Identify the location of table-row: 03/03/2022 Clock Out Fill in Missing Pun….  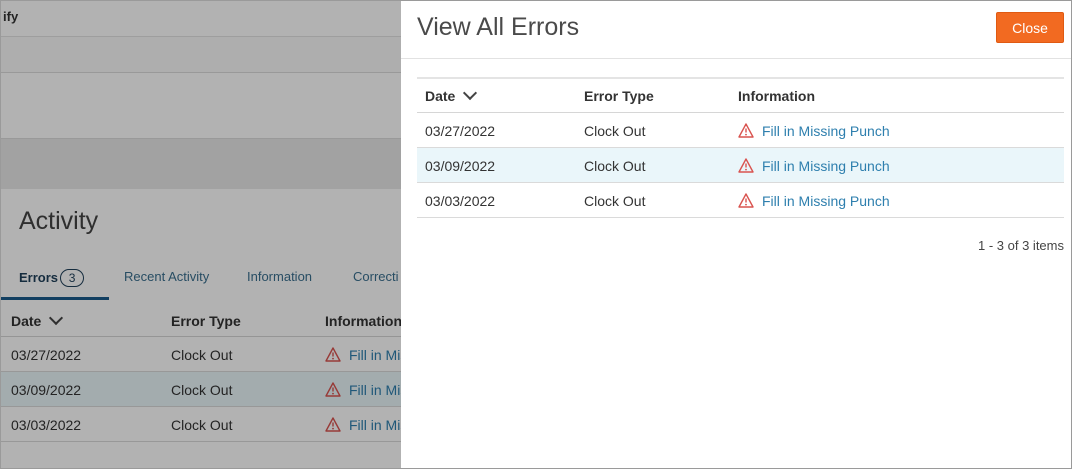
(740, 200).